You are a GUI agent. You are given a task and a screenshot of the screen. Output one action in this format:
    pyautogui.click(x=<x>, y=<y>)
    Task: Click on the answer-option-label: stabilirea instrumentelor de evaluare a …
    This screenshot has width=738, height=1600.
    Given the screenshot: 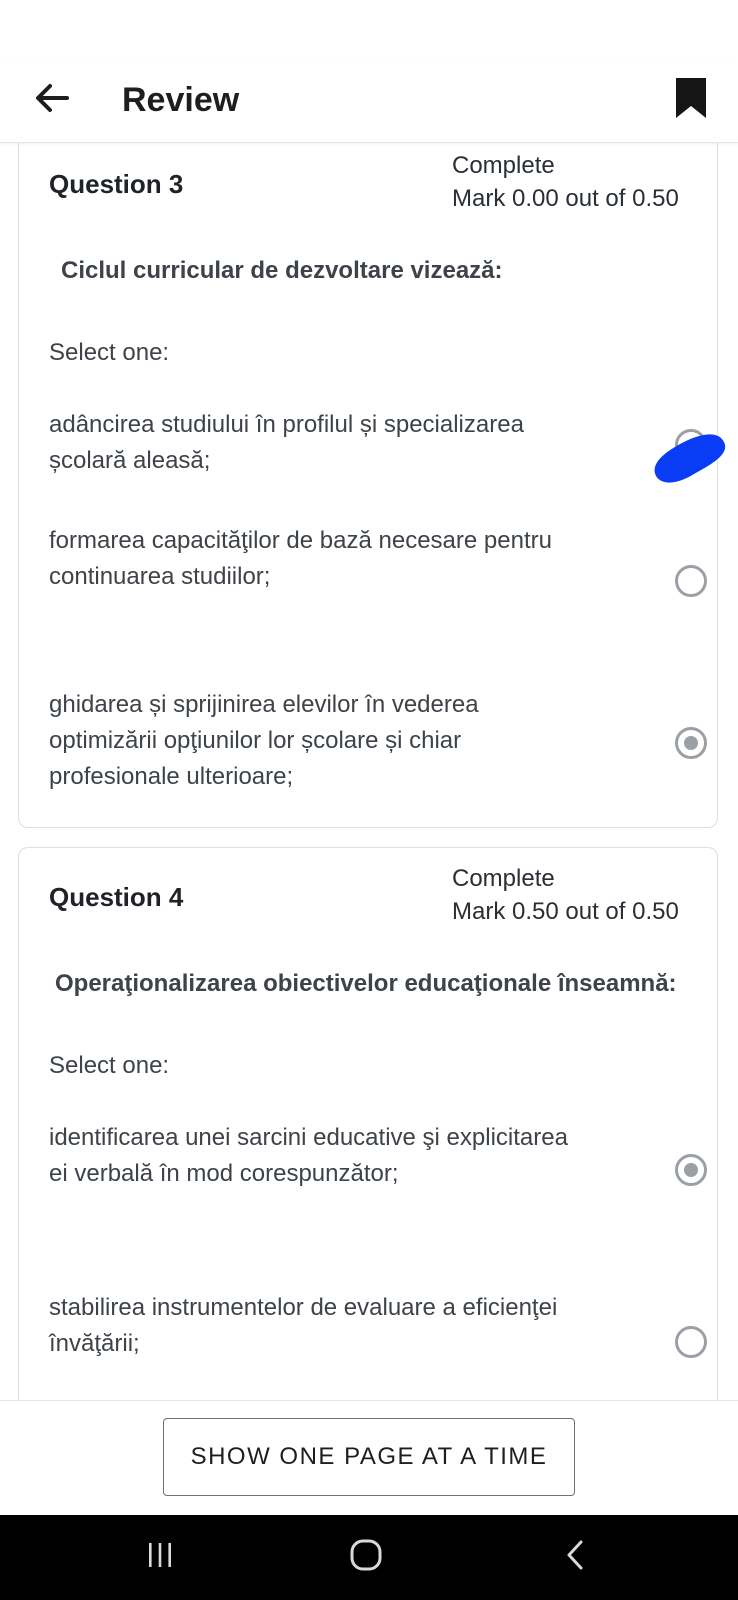 What is the action you would take?
    pyautogui.click(x=303, y=1325)
    